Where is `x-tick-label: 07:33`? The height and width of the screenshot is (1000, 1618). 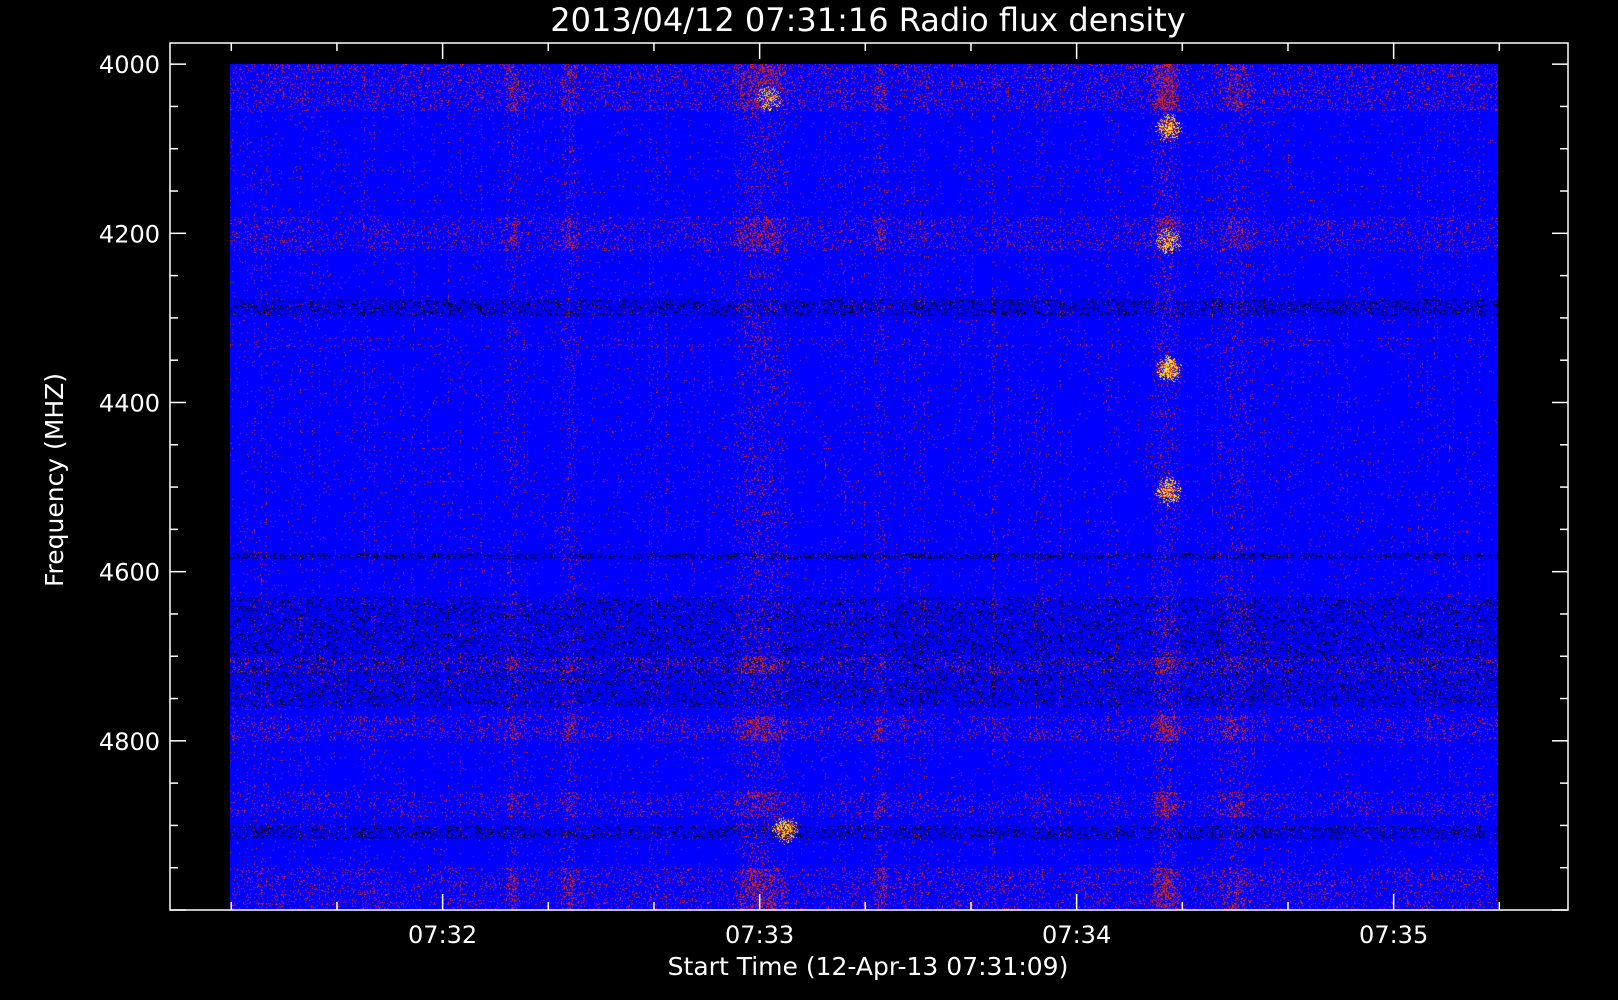 x-tick-label: 07:33 is located at coordinates (759, 935).